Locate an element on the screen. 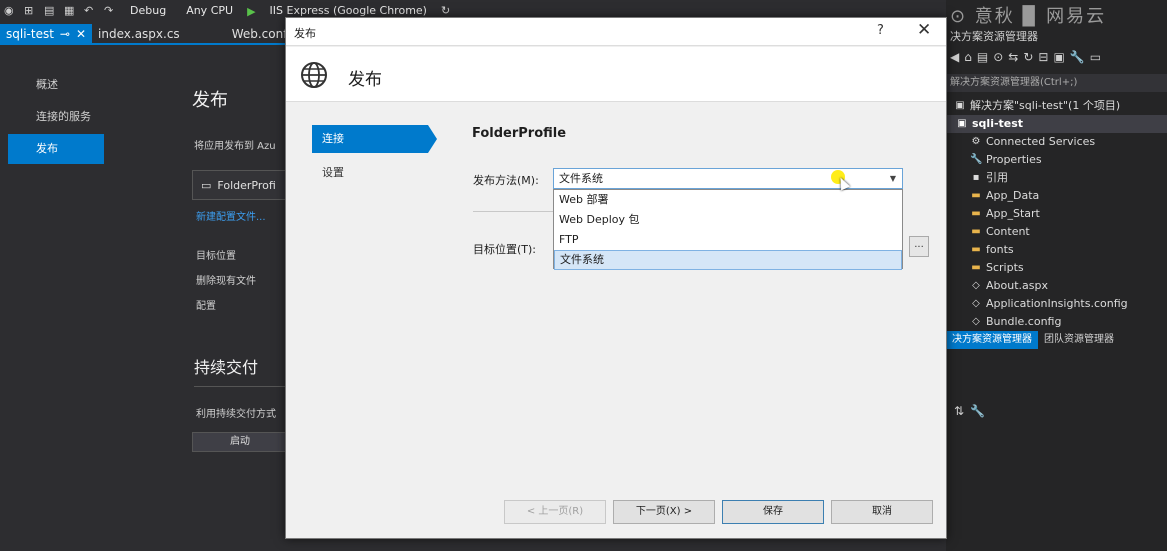 The image size is (1167, 551). tree-item-label: Connected Services is located at coordinates (1041, 141).